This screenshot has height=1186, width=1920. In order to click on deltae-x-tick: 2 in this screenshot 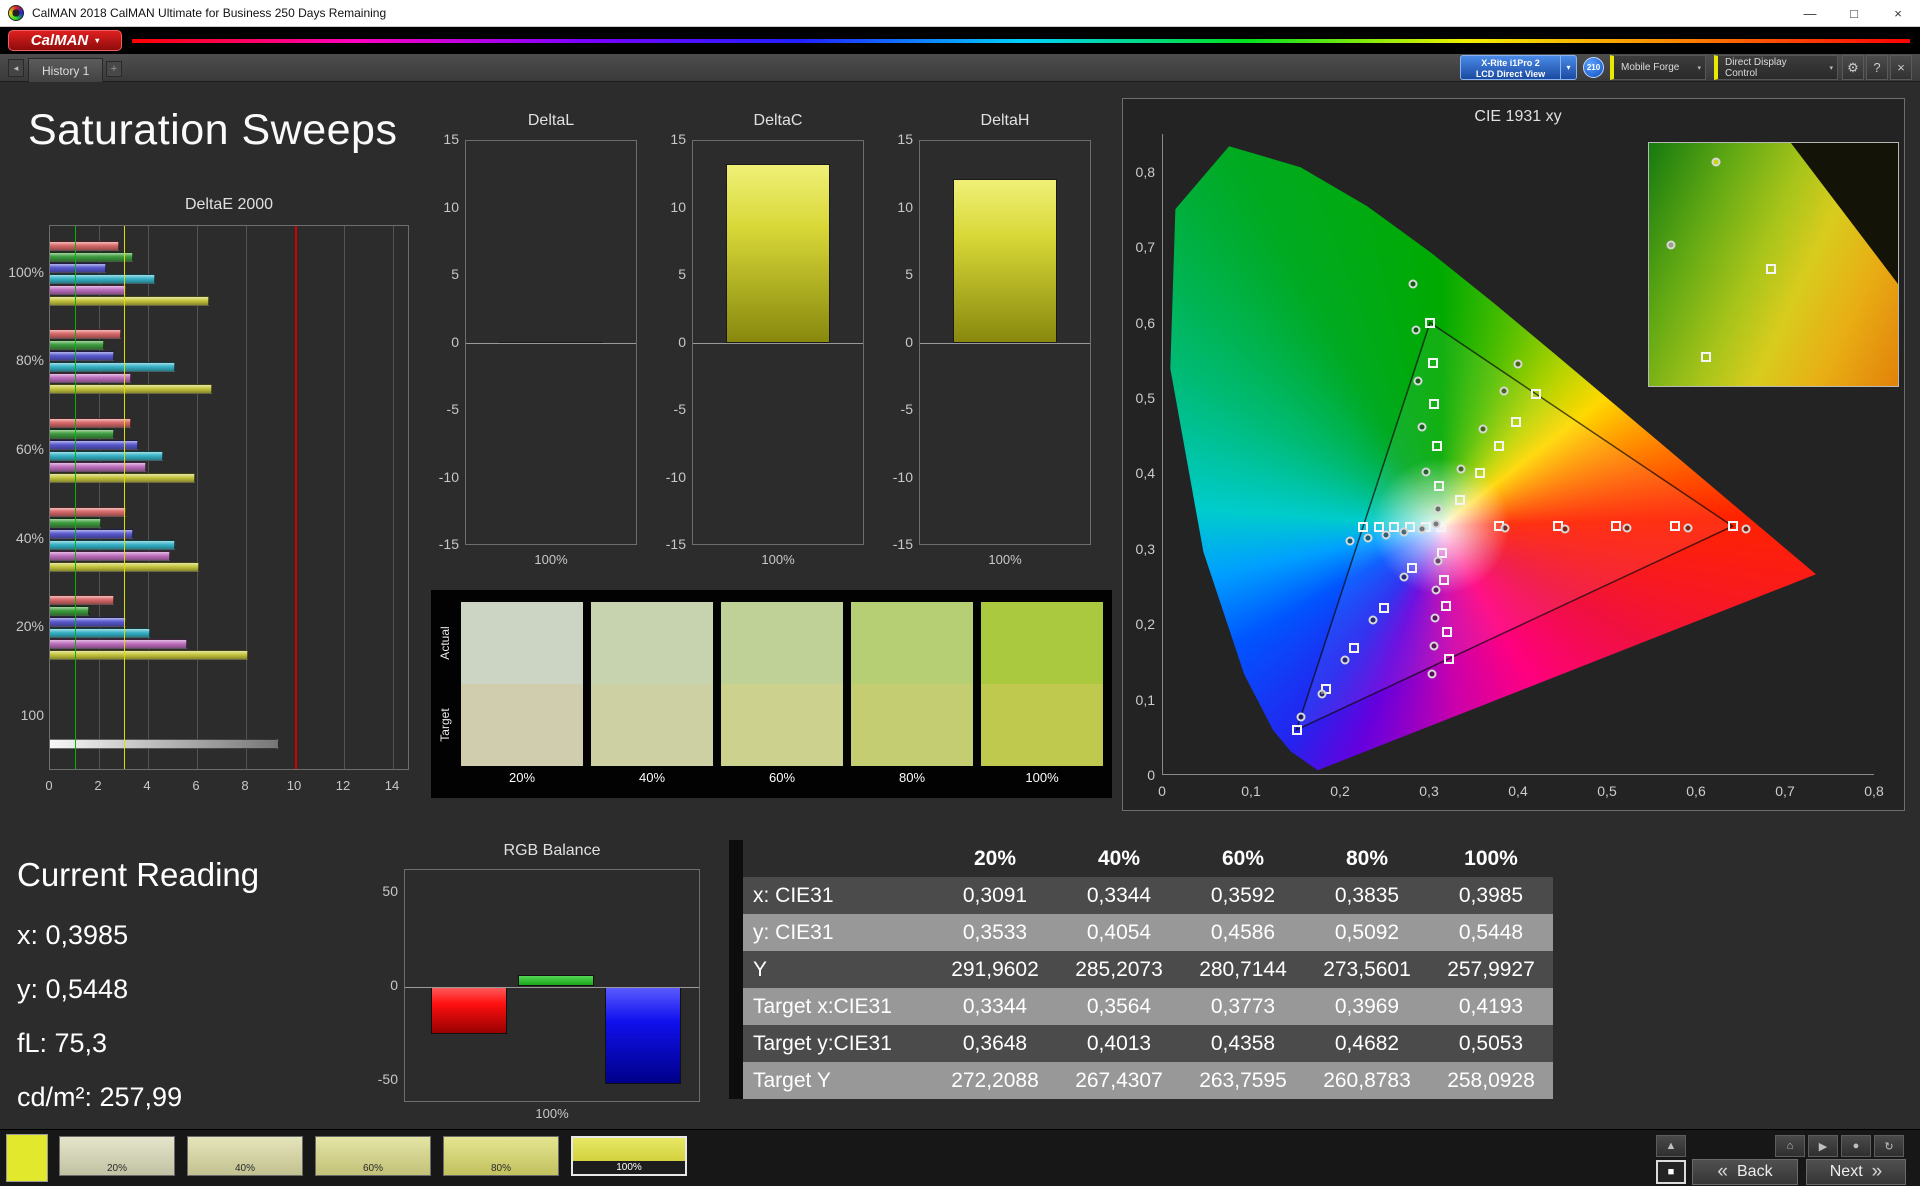, I will do `click(98, 785)`.